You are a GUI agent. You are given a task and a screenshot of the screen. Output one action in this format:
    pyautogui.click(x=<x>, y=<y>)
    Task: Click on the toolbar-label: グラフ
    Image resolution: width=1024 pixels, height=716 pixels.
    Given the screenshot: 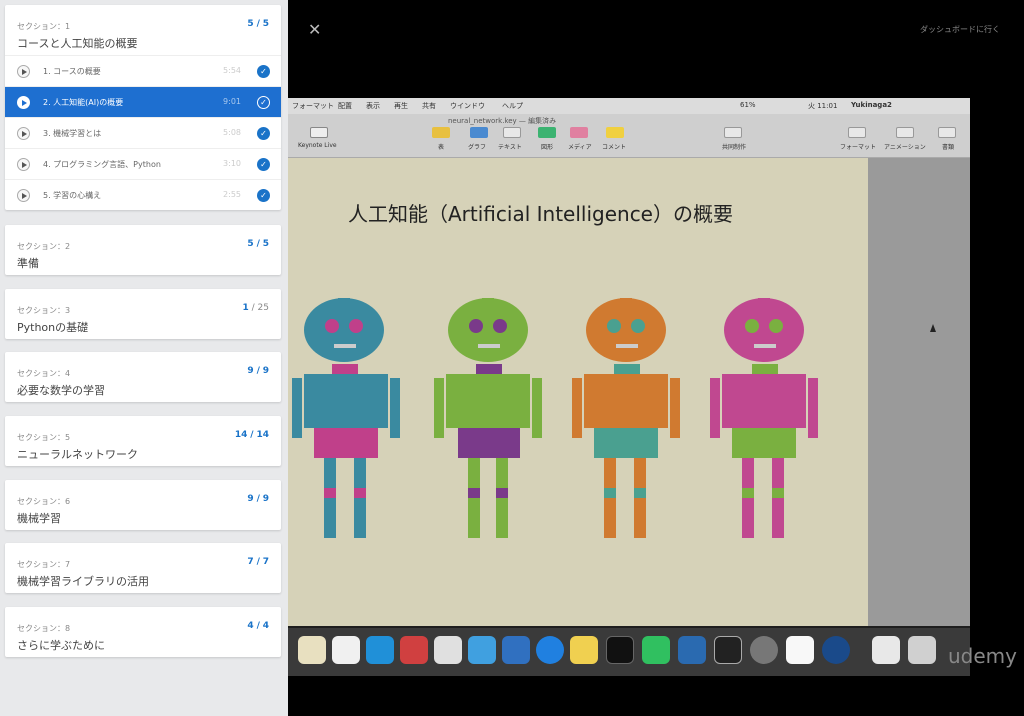 What is the action you would take?
    pyautogui.click(x=477, y=147)
    